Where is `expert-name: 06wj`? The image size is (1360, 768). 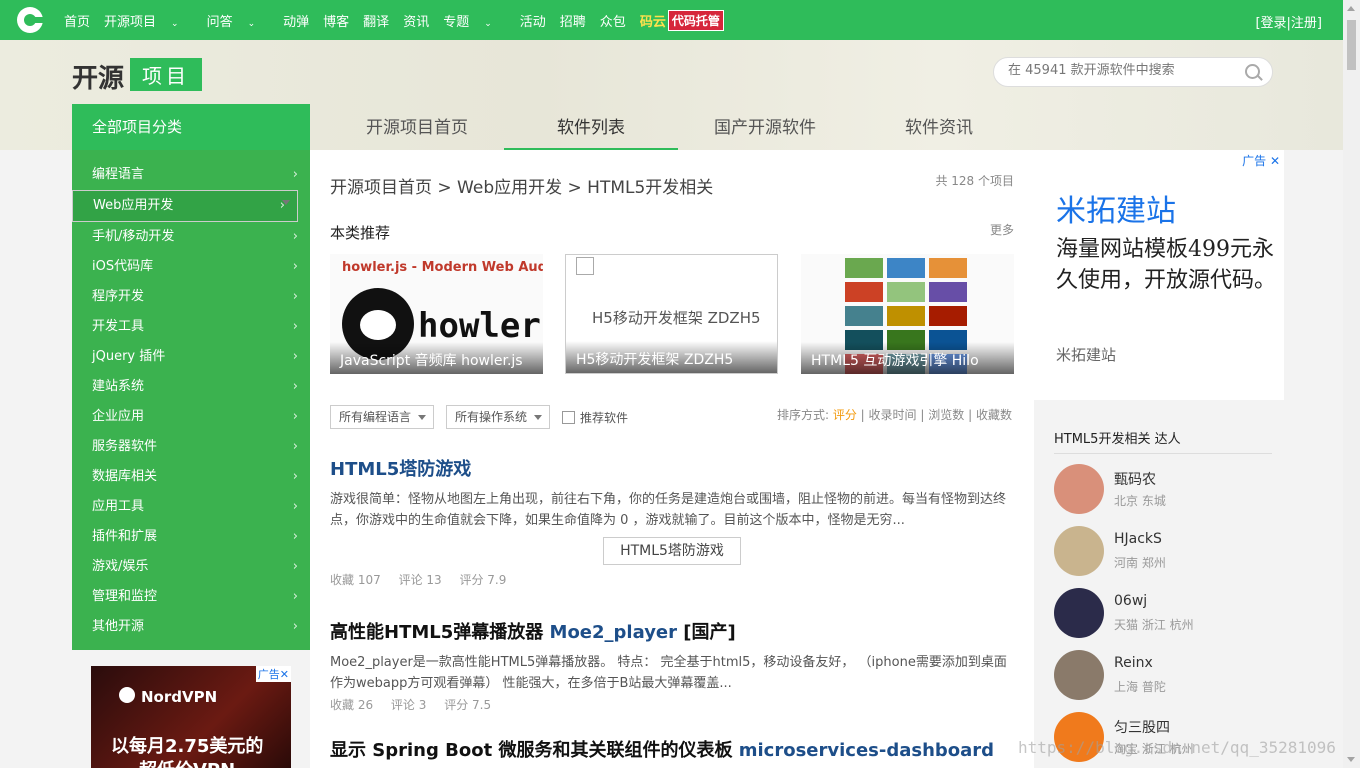
expert-name: 06wj is located at coordinates (1130, 601).